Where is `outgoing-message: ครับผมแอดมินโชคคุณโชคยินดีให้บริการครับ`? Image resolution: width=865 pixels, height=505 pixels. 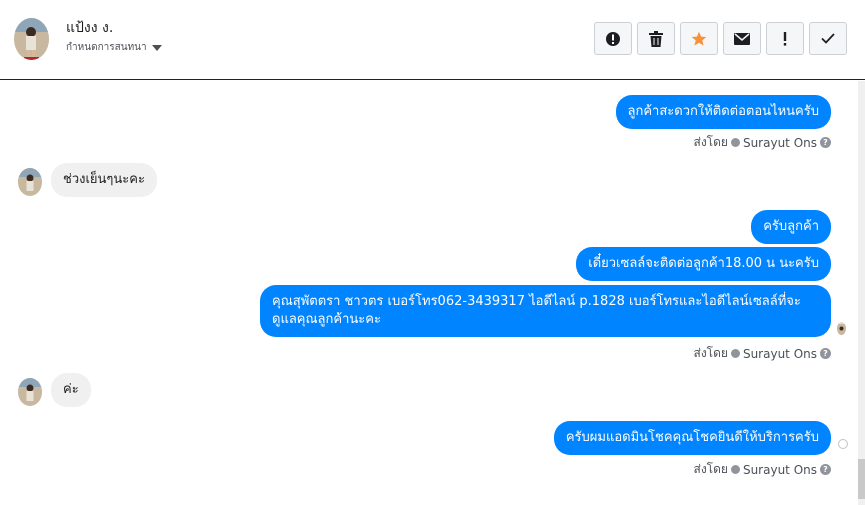 outgoing-message: ครับผมแอดมินโชคคุณโชคยินดีให้บริการครับ is located at coordinates (692, 438).